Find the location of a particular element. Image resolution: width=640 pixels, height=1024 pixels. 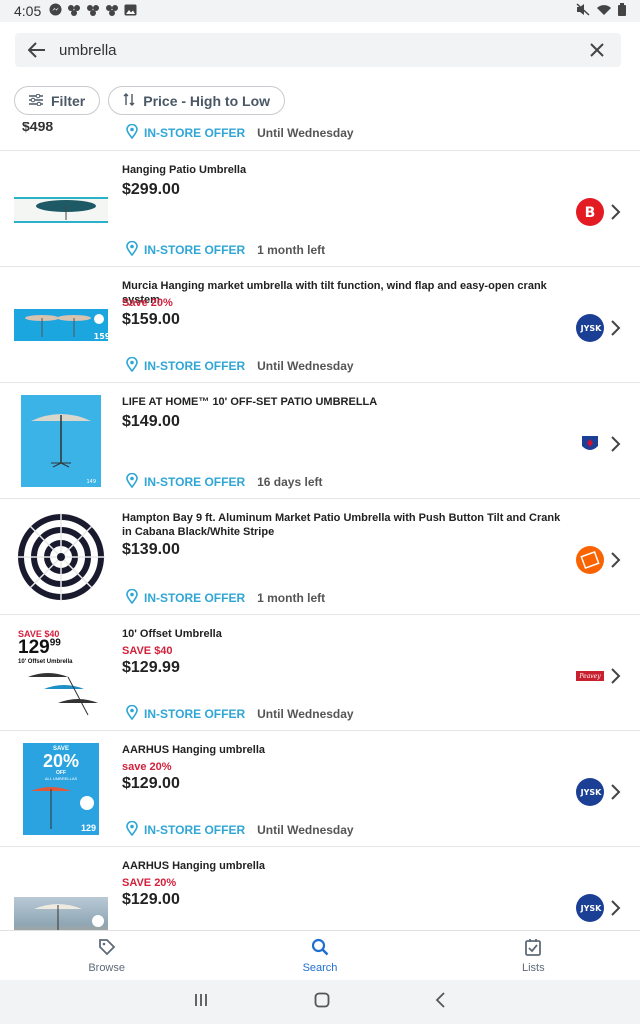

offer-info: IN-STORE OFFER 1 month left is located at coordinates (226, 597).